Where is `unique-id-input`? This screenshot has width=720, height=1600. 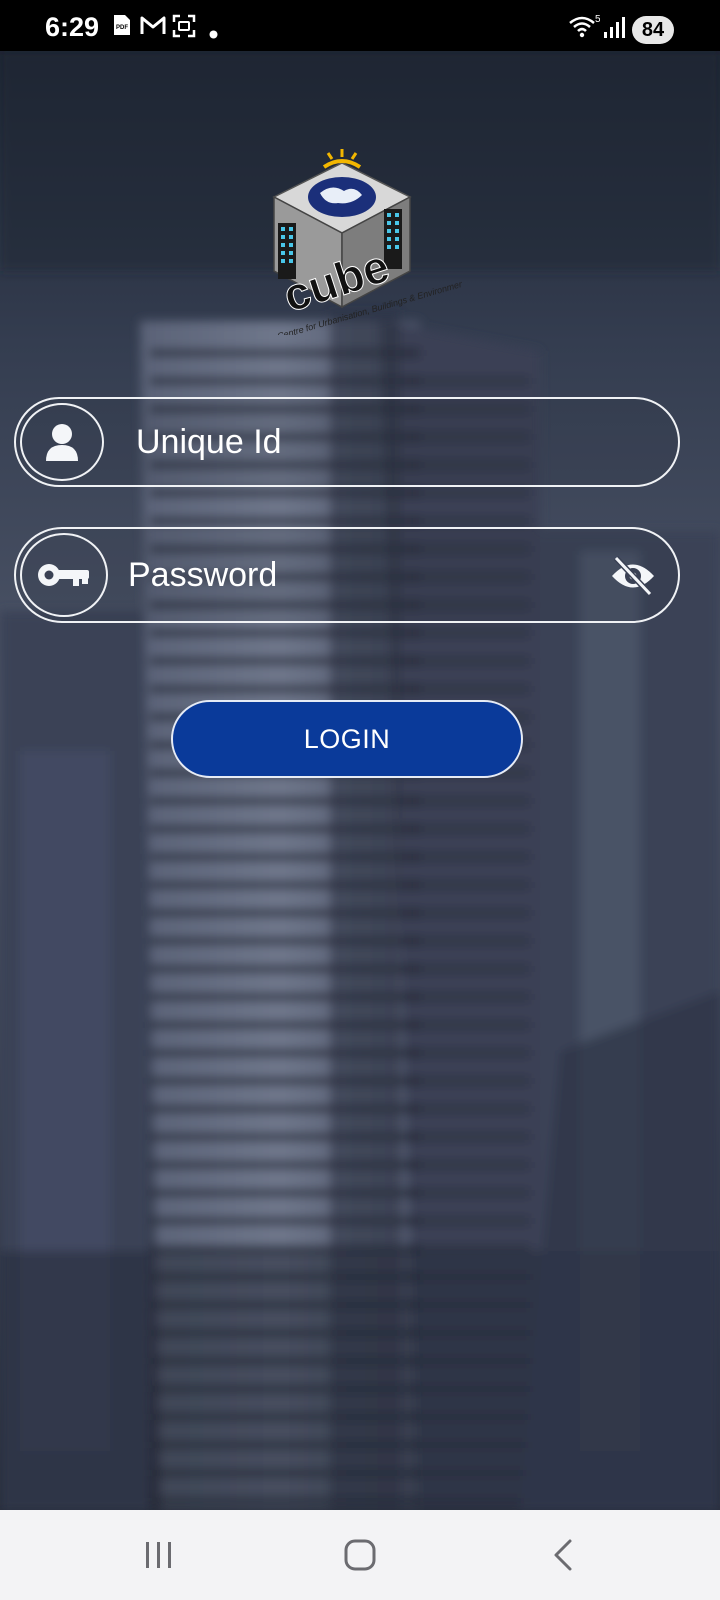
unique-id-input is located at coordinates (396, 442).